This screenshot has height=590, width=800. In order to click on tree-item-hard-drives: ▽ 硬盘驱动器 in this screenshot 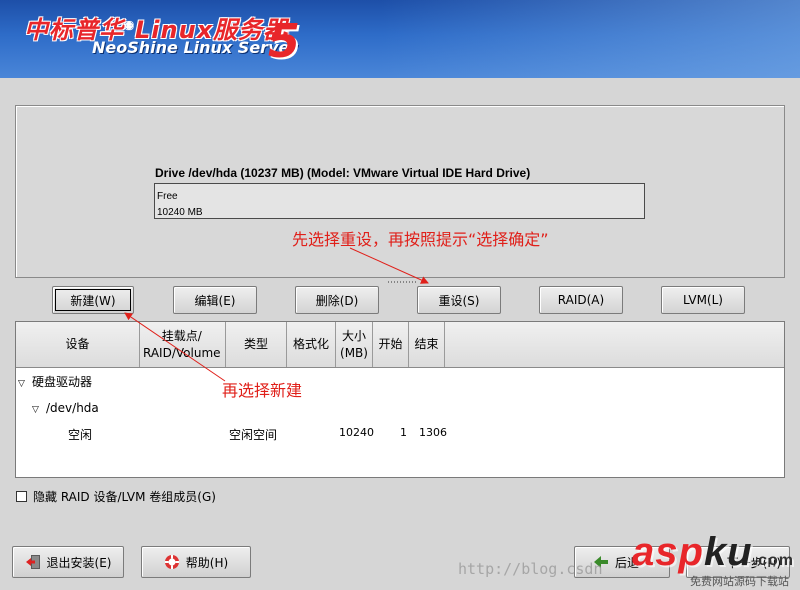, I will do `click(55, 381)`.